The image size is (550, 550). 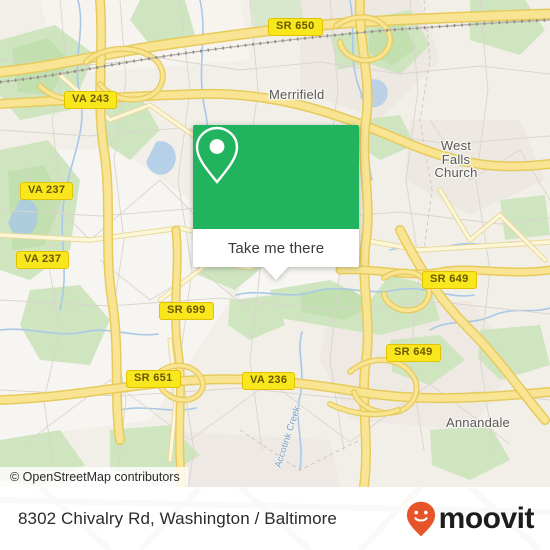 I want to click on callout-tail-pointer, so click(x=276, y=273).